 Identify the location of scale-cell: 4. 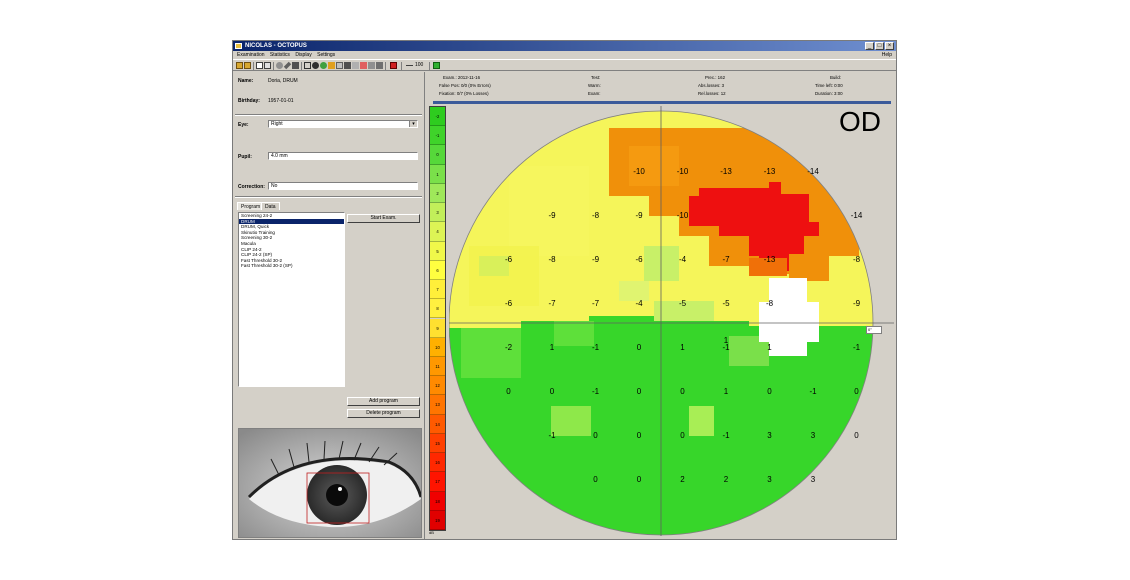
(437, 232).